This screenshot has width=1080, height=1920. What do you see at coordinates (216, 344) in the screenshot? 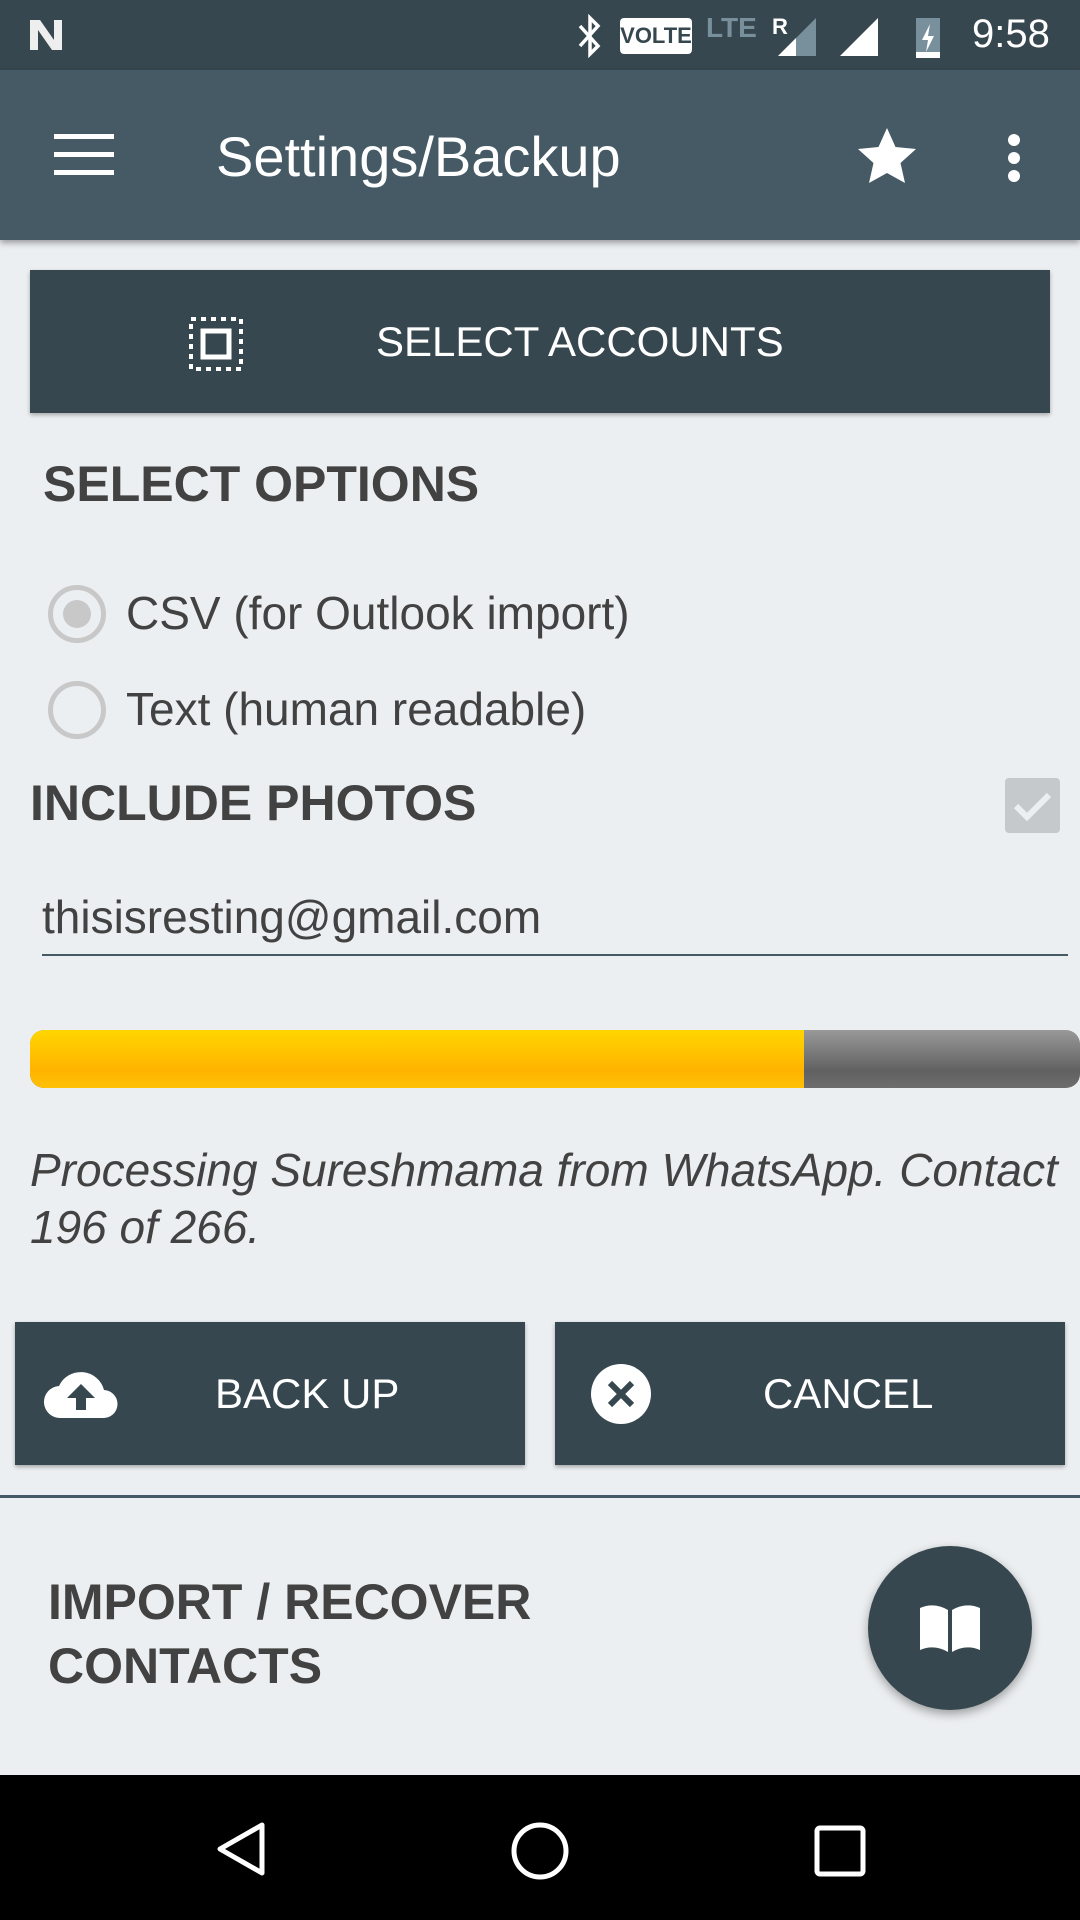
I see `select-all-icon` at bounding box center [216, 344].